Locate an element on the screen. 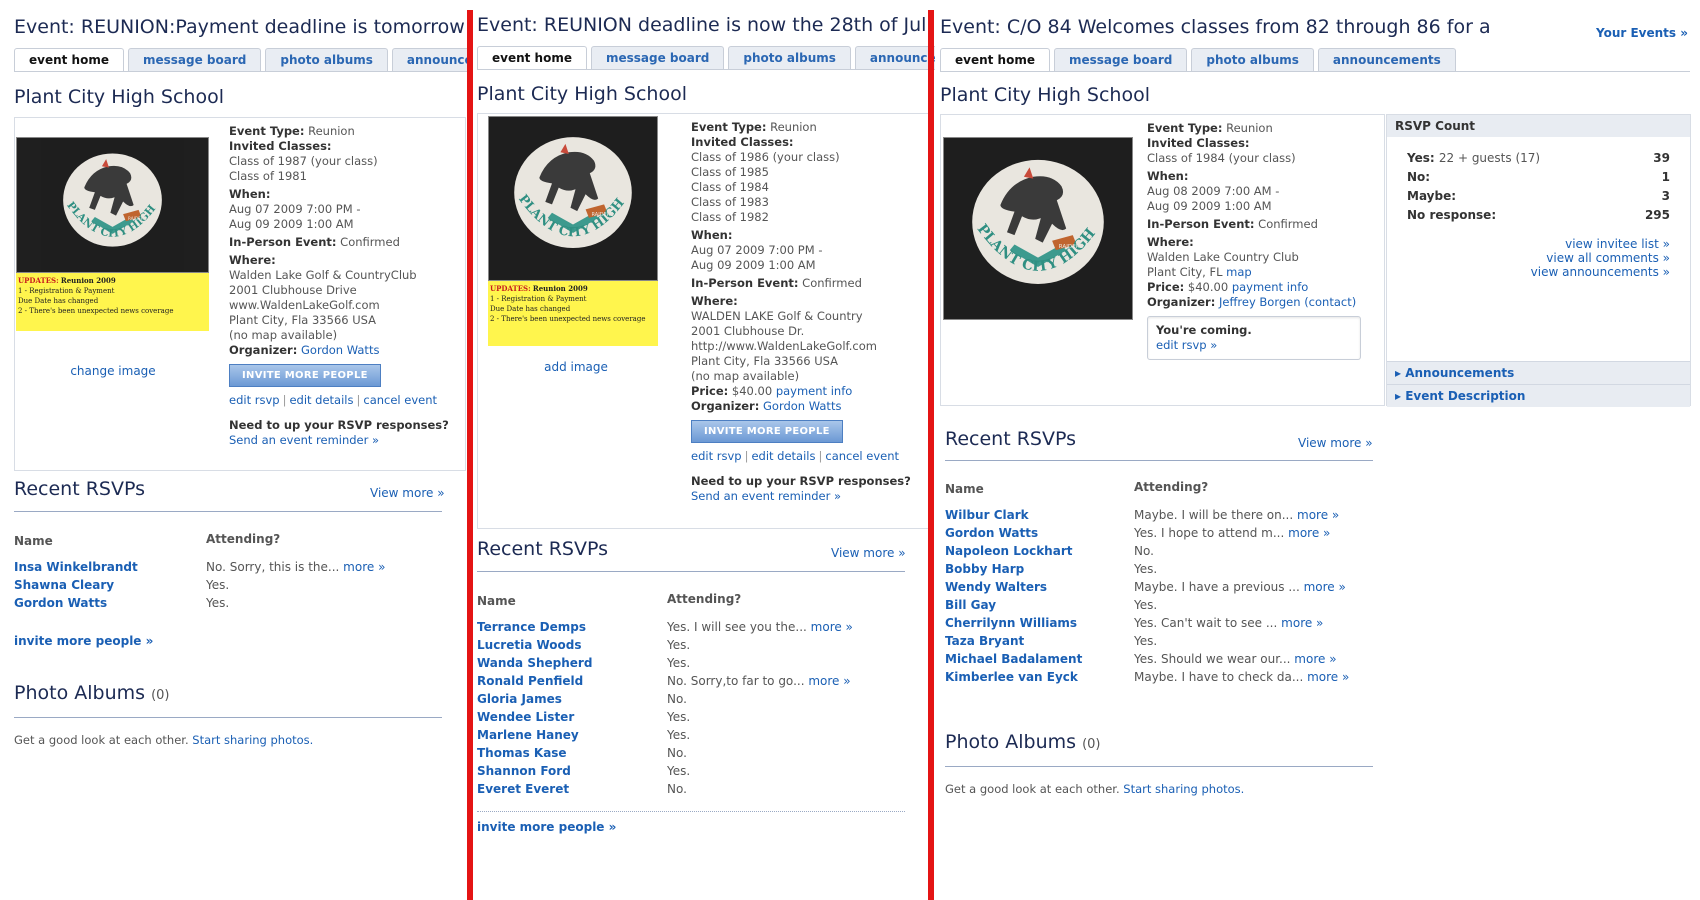 The width and height of the screenshot is (1700, 900). rsvp-name-link: Lucretia Woods is located at coordinates (572, 645).